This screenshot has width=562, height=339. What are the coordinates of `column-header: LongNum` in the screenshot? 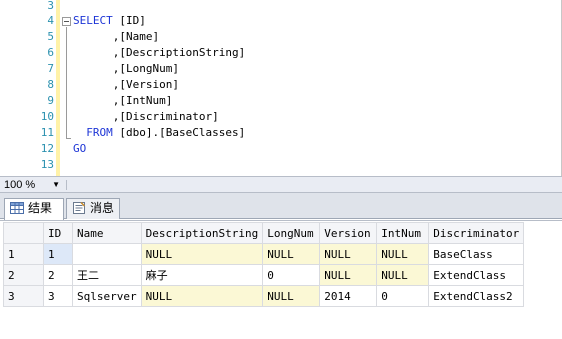 It's located at (291, 233).